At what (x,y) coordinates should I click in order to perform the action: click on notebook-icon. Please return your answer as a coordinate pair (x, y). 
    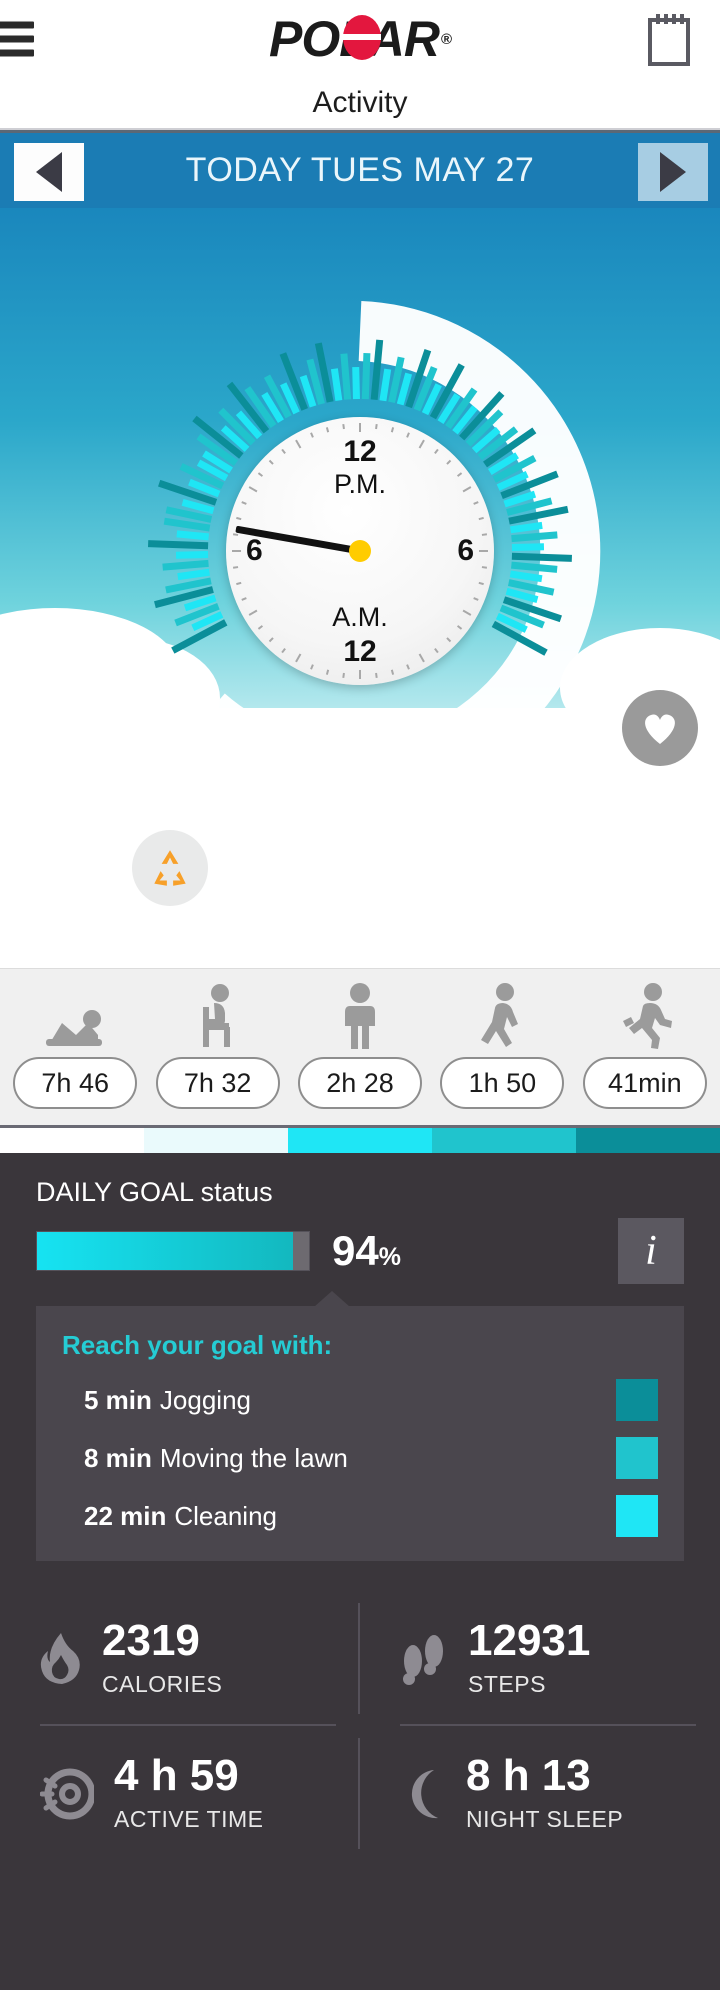
    Looking at the image, I should click on (669, 39).